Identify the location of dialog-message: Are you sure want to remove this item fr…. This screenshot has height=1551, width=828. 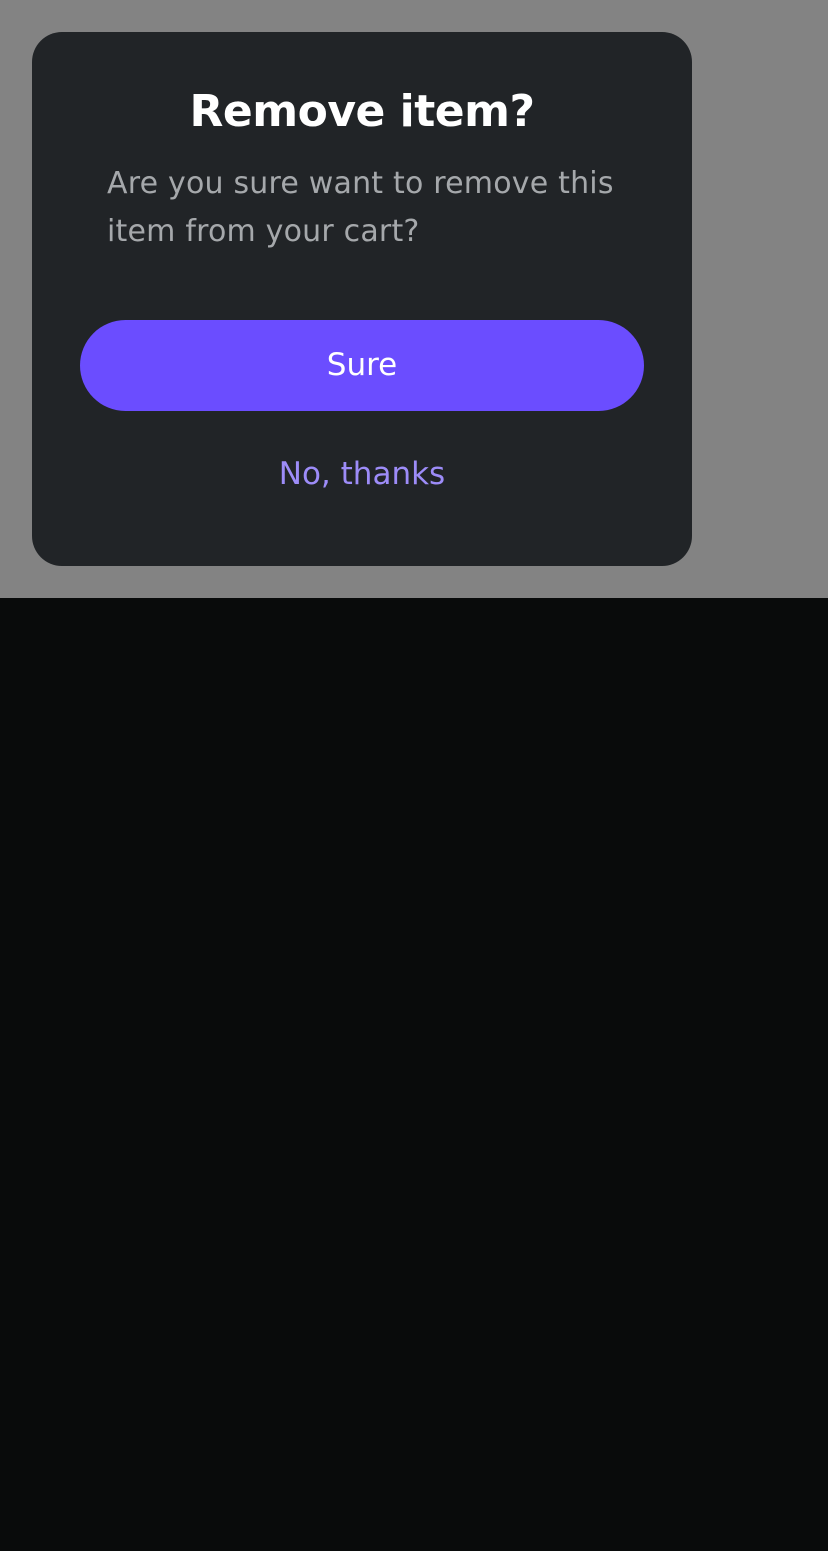
(360, 207).